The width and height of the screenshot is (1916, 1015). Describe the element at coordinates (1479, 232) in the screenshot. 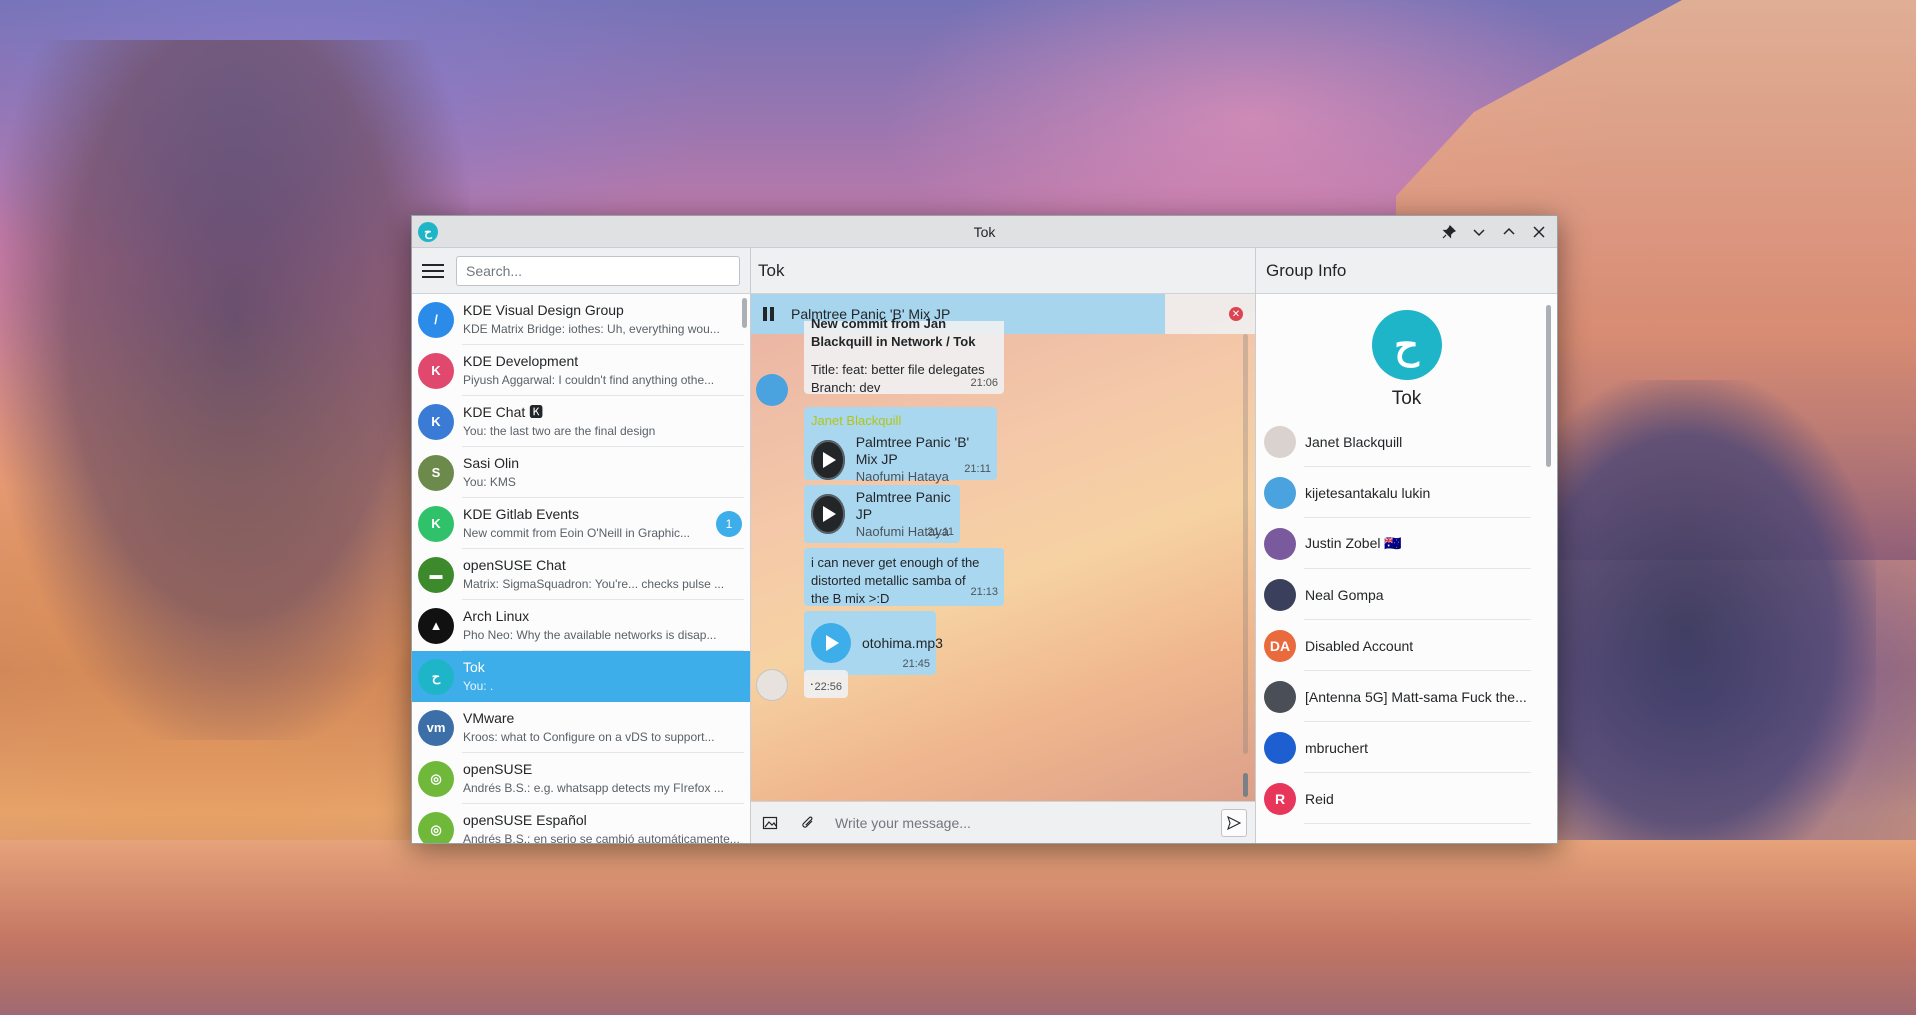

I see `minimize-icon` at that location.